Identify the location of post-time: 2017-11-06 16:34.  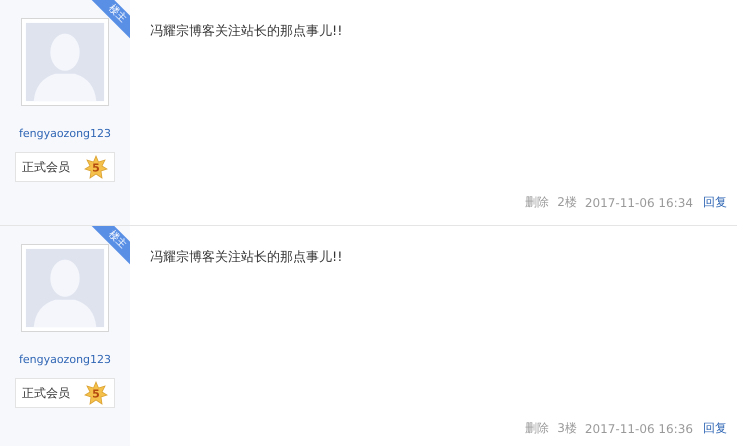
(638, 203).